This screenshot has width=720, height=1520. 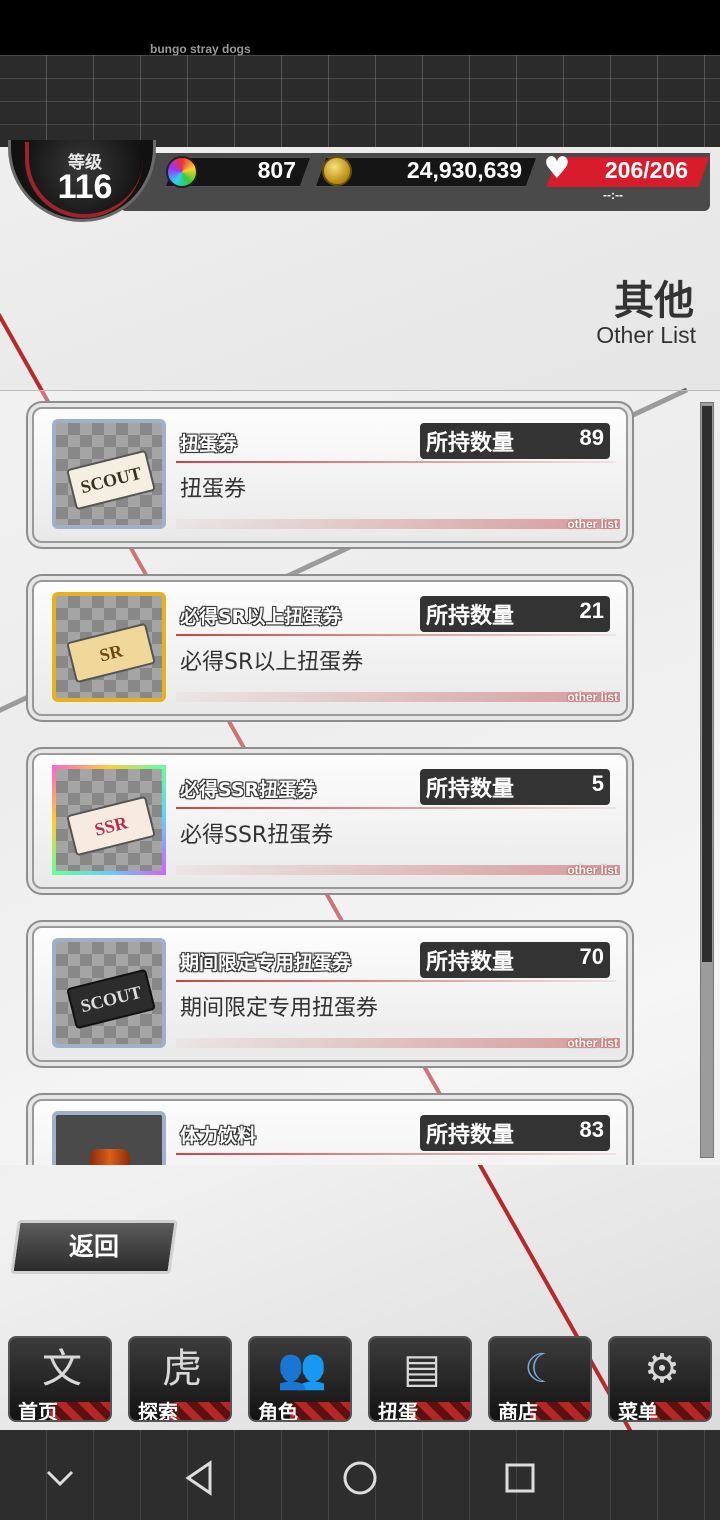 I want to click on item-name: 必得SR以上扭蛋券, so click(x=261, y=617).